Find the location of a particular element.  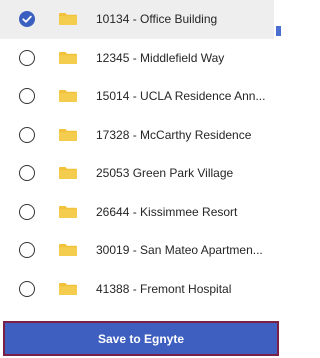

folder-name: 10134 - Office Building is located at coordinates (157, 19).